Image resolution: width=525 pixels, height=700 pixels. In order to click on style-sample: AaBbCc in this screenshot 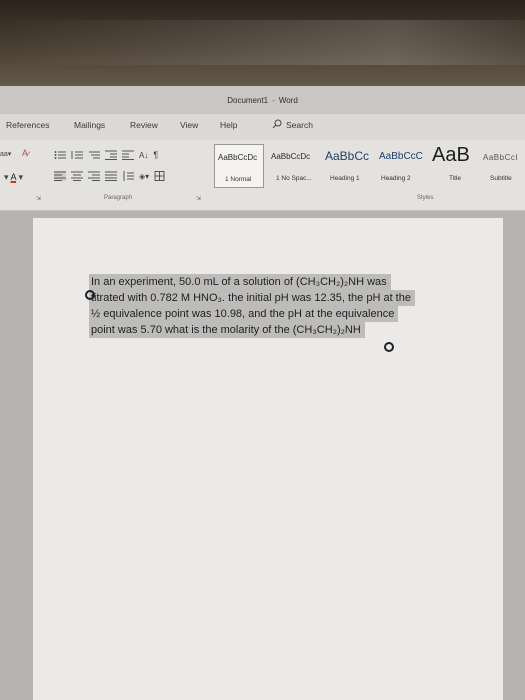, I will do `click(347, 156)`.